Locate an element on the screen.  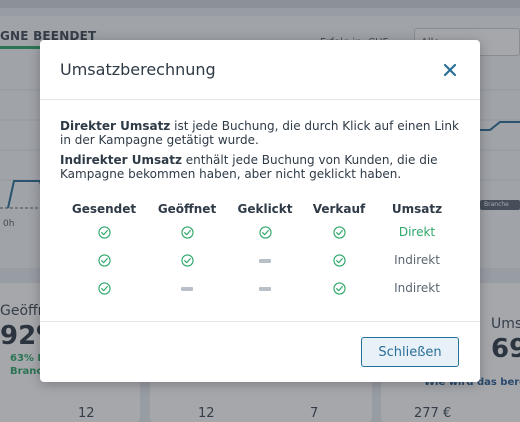
close-icon is located at coordinates (450, 70).